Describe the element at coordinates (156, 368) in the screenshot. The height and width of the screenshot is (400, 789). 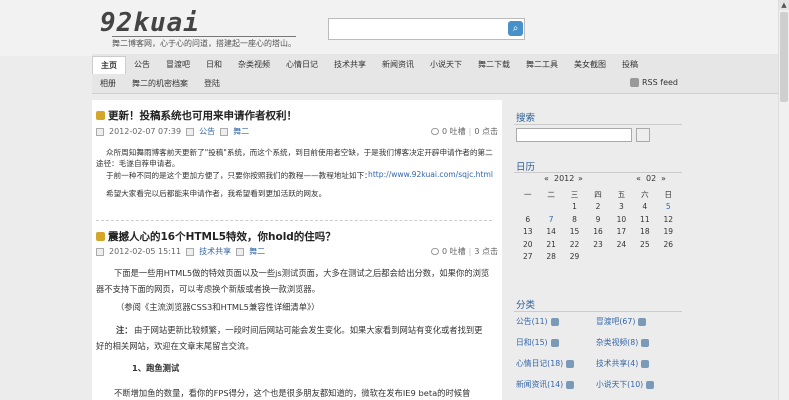
I see `post-subheading: 1、跑鱼测试` at that location.